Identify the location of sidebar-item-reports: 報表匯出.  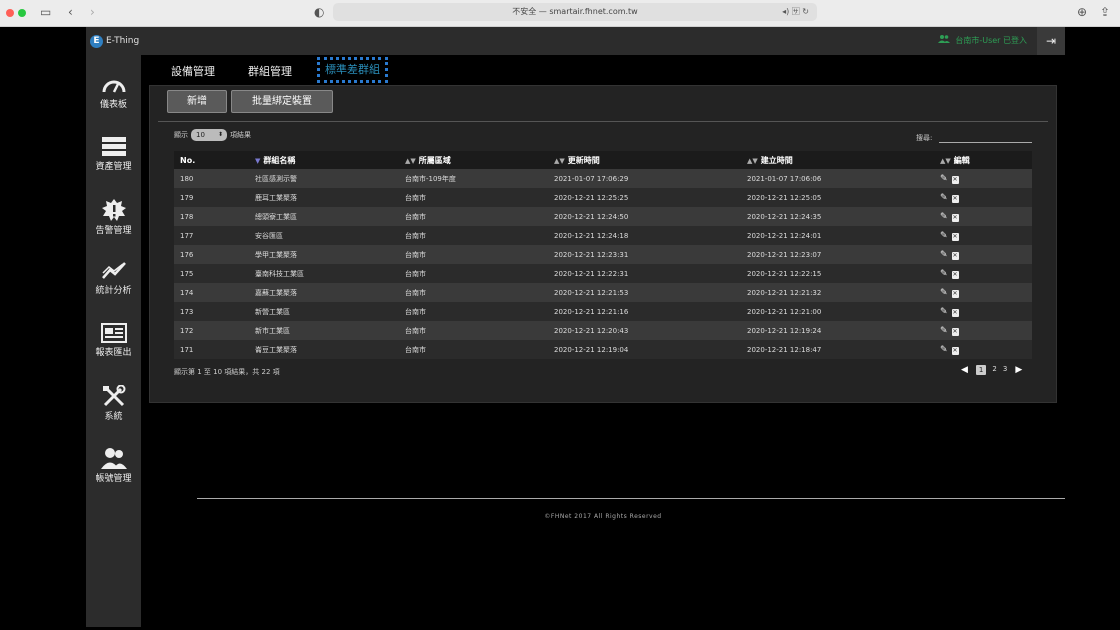
(113, 340).